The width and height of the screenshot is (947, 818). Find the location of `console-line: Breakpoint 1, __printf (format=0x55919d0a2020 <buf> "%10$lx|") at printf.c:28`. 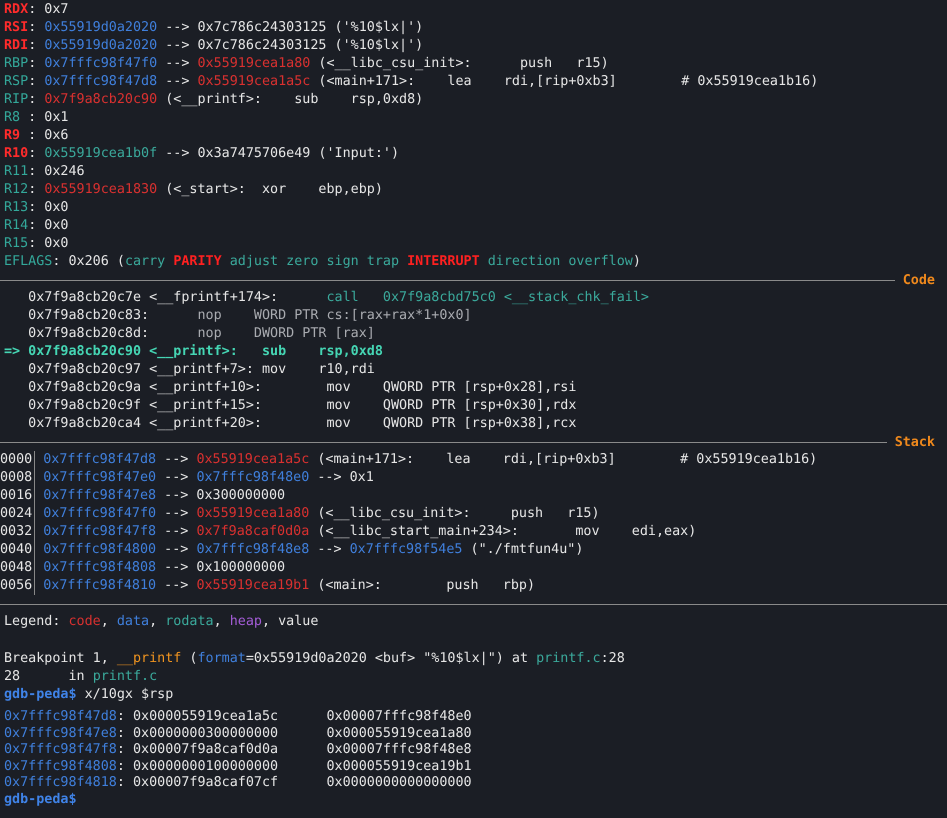

console-line: Breakpoint 1, __printf (format=0x55919d0a2020 <buf> "%10$lx|") at printf.c:28 is located at coordinates (314, 659).